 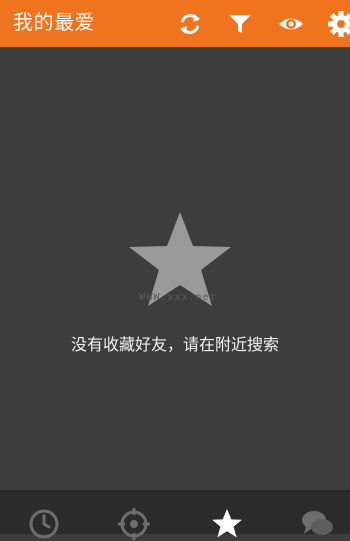 What do you see at coordinates (291, 24) in the screenshot?
I see `eye-icon` at bounding box center [291, 24].